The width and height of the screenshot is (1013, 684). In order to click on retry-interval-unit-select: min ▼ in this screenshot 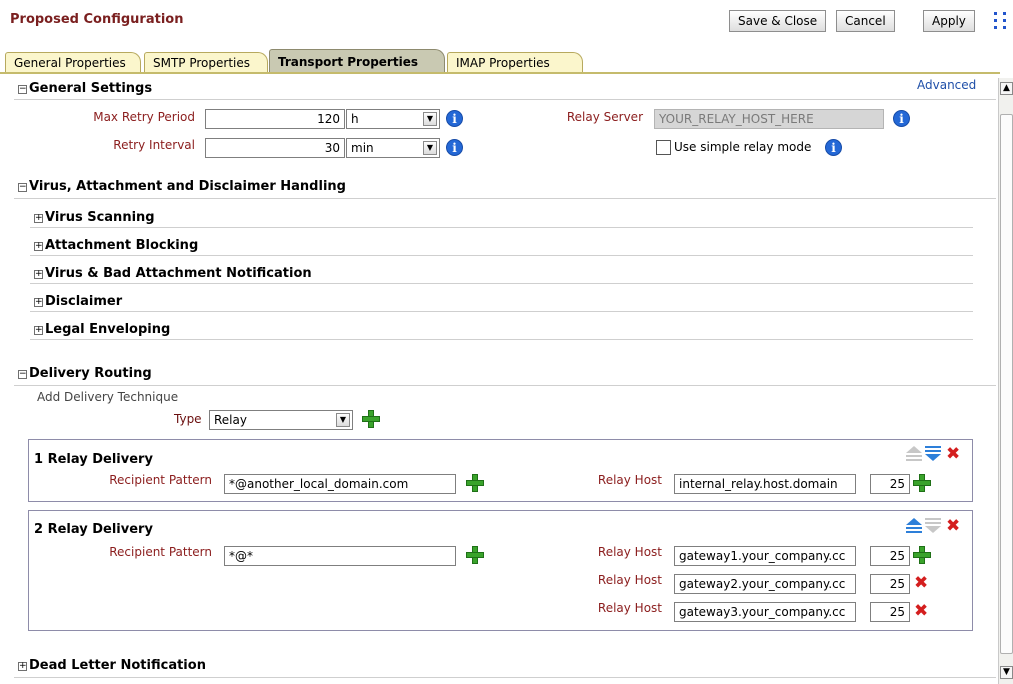, I will do `click(393, 148)`.